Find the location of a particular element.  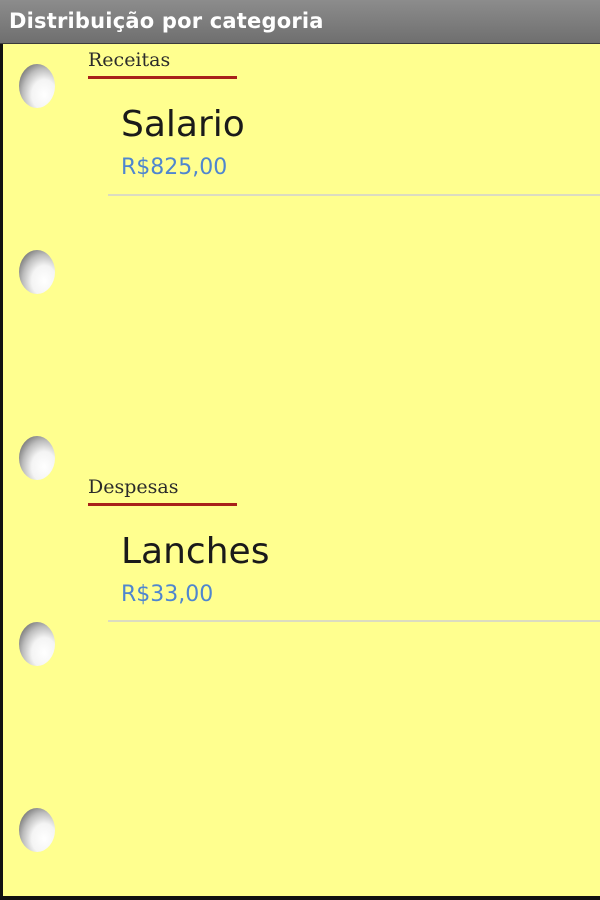

category-value: R$825,00 is located at coordinates (174, 167).